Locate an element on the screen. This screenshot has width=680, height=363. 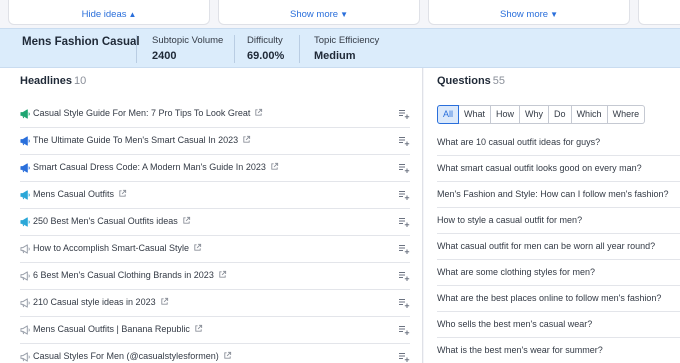
chevron-down-icon: ▼ is located at coordinates (554, 14).